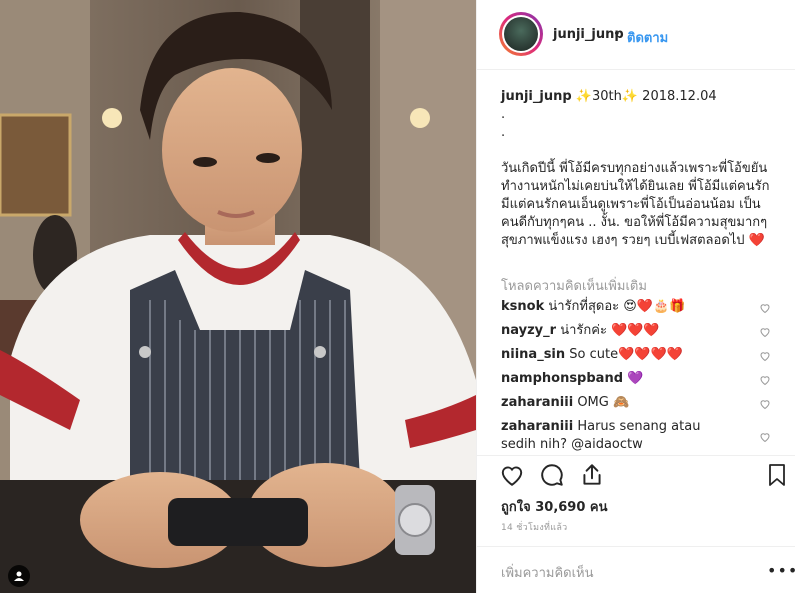 Image resolution: width=795 pixels, height=594 pixels. I want to click on follow-button: ติดตาม, so click(647, 37).